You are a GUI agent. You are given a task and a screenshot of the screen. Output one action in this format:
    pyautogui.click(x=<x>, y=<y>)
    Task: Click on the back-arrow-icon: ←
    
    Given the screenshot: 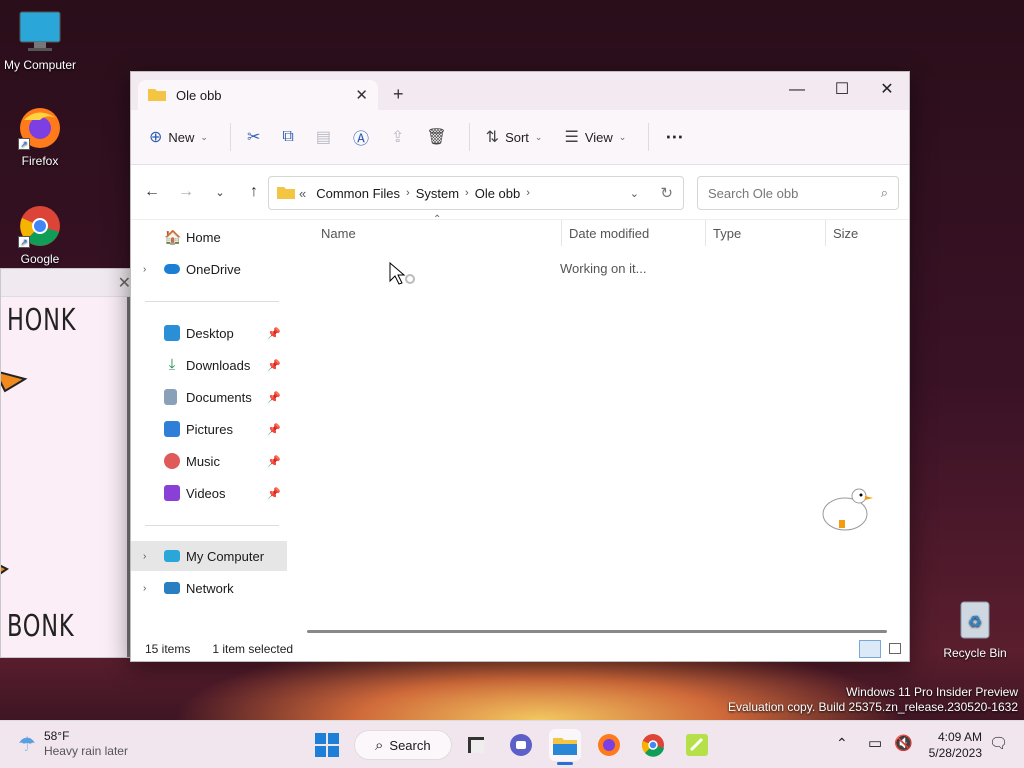 What is the action you would take?
    pyautogui.click(x=152, y=192)
    